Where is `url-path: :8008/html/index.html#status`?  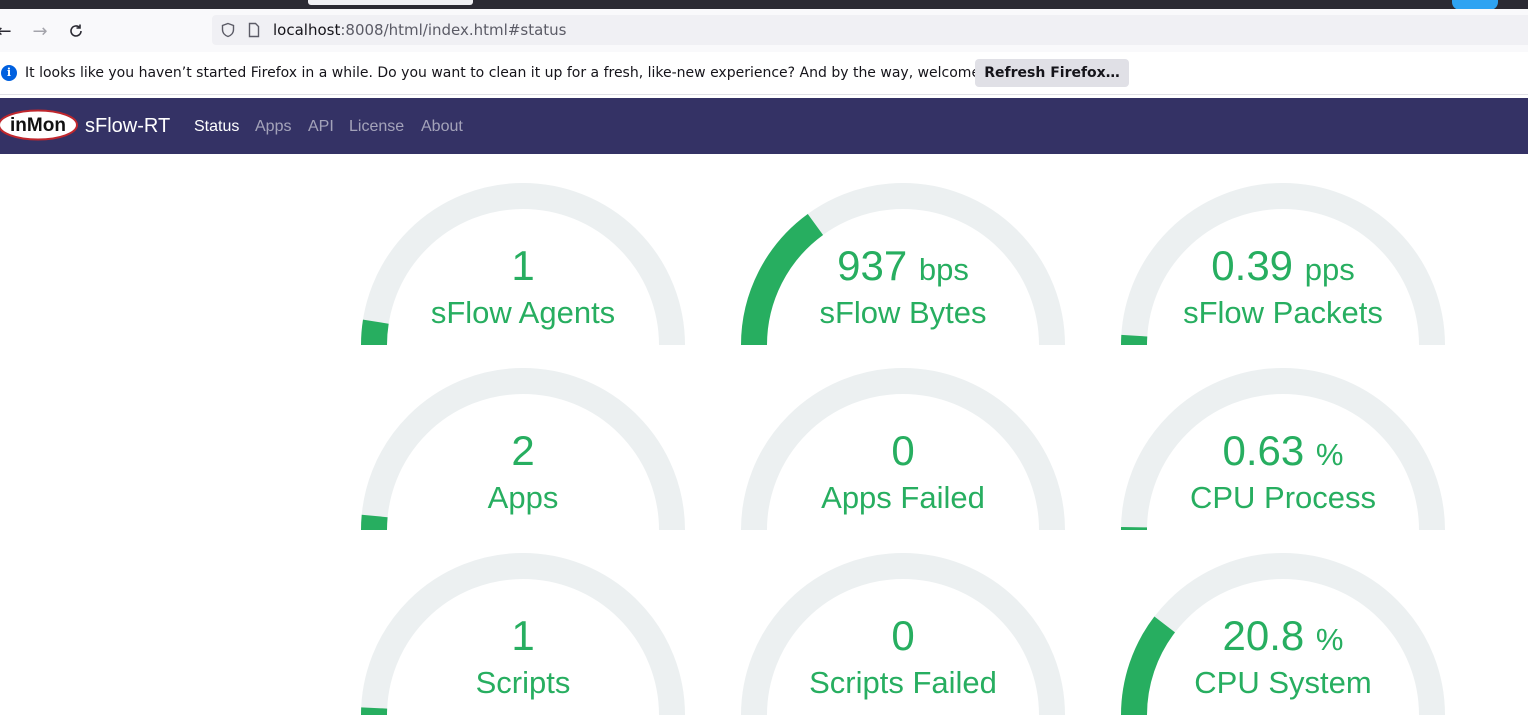
url-path: :8008/html/index.html#status is located at coordinates (453, 30).